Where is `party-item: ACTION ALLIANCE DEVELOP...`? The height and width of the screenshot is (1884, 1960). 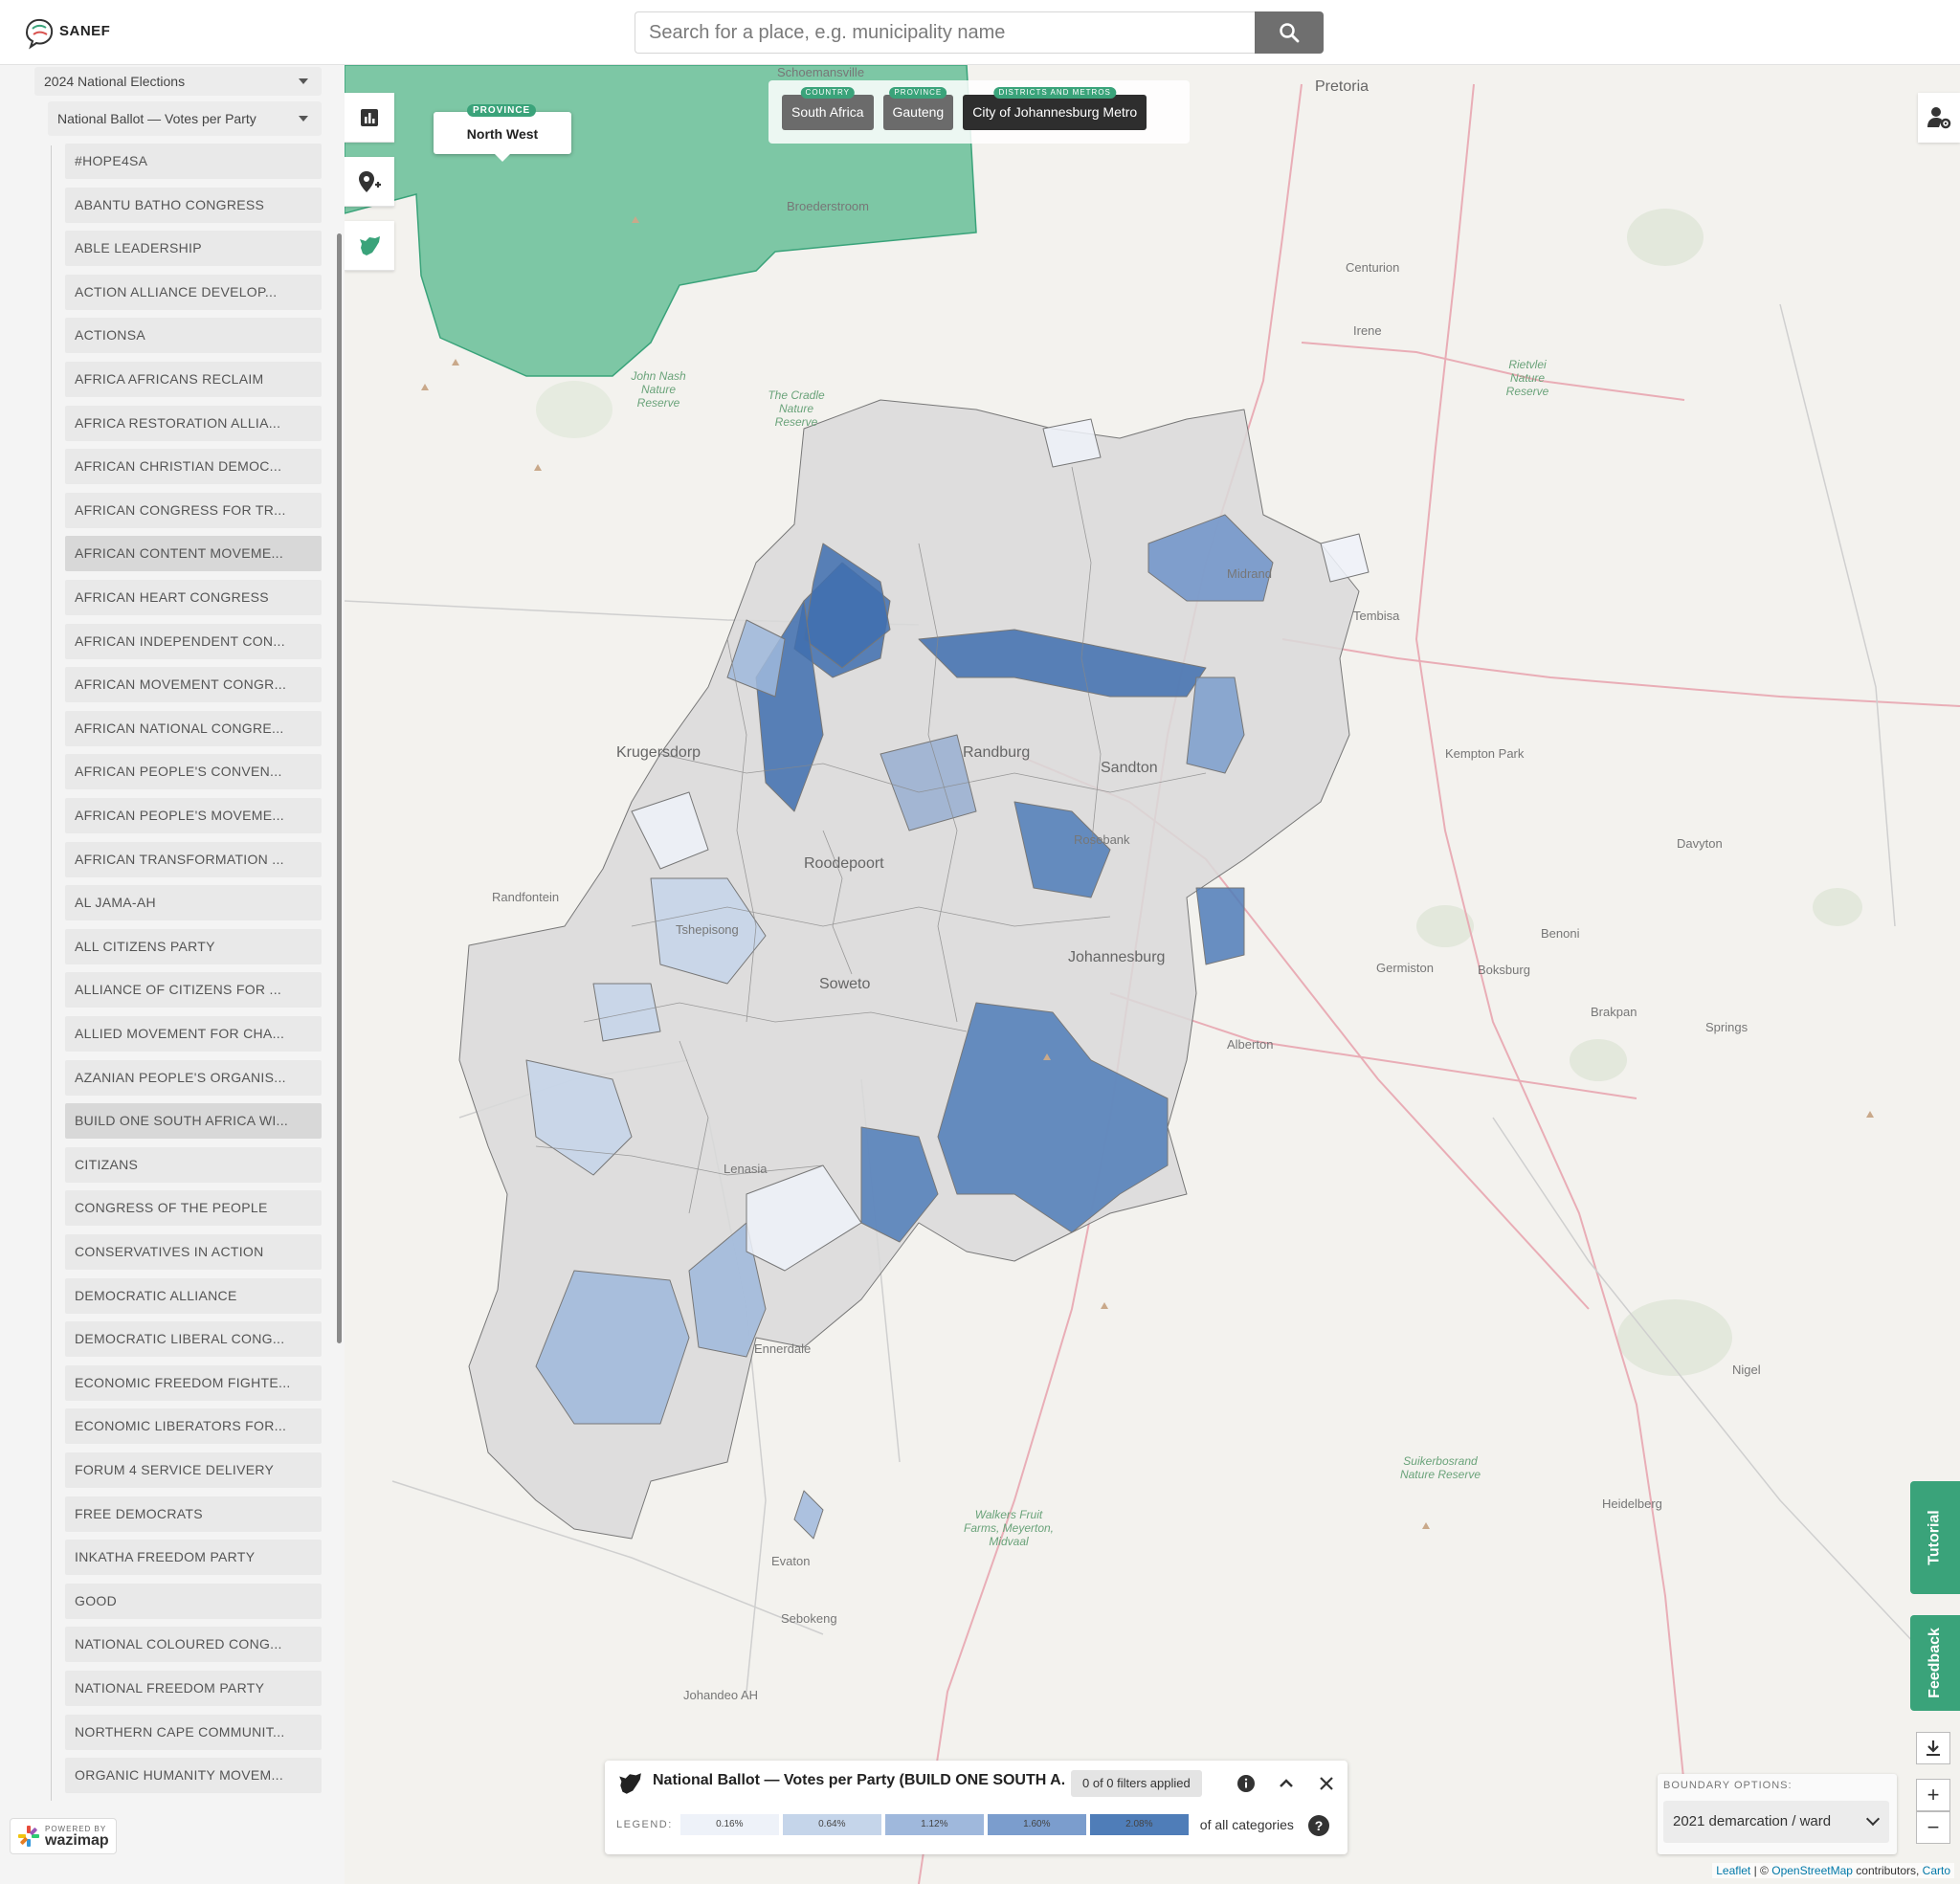
party-item: ACTION ALLIANCE DEVELOP... is located at coordinates (193, 292).